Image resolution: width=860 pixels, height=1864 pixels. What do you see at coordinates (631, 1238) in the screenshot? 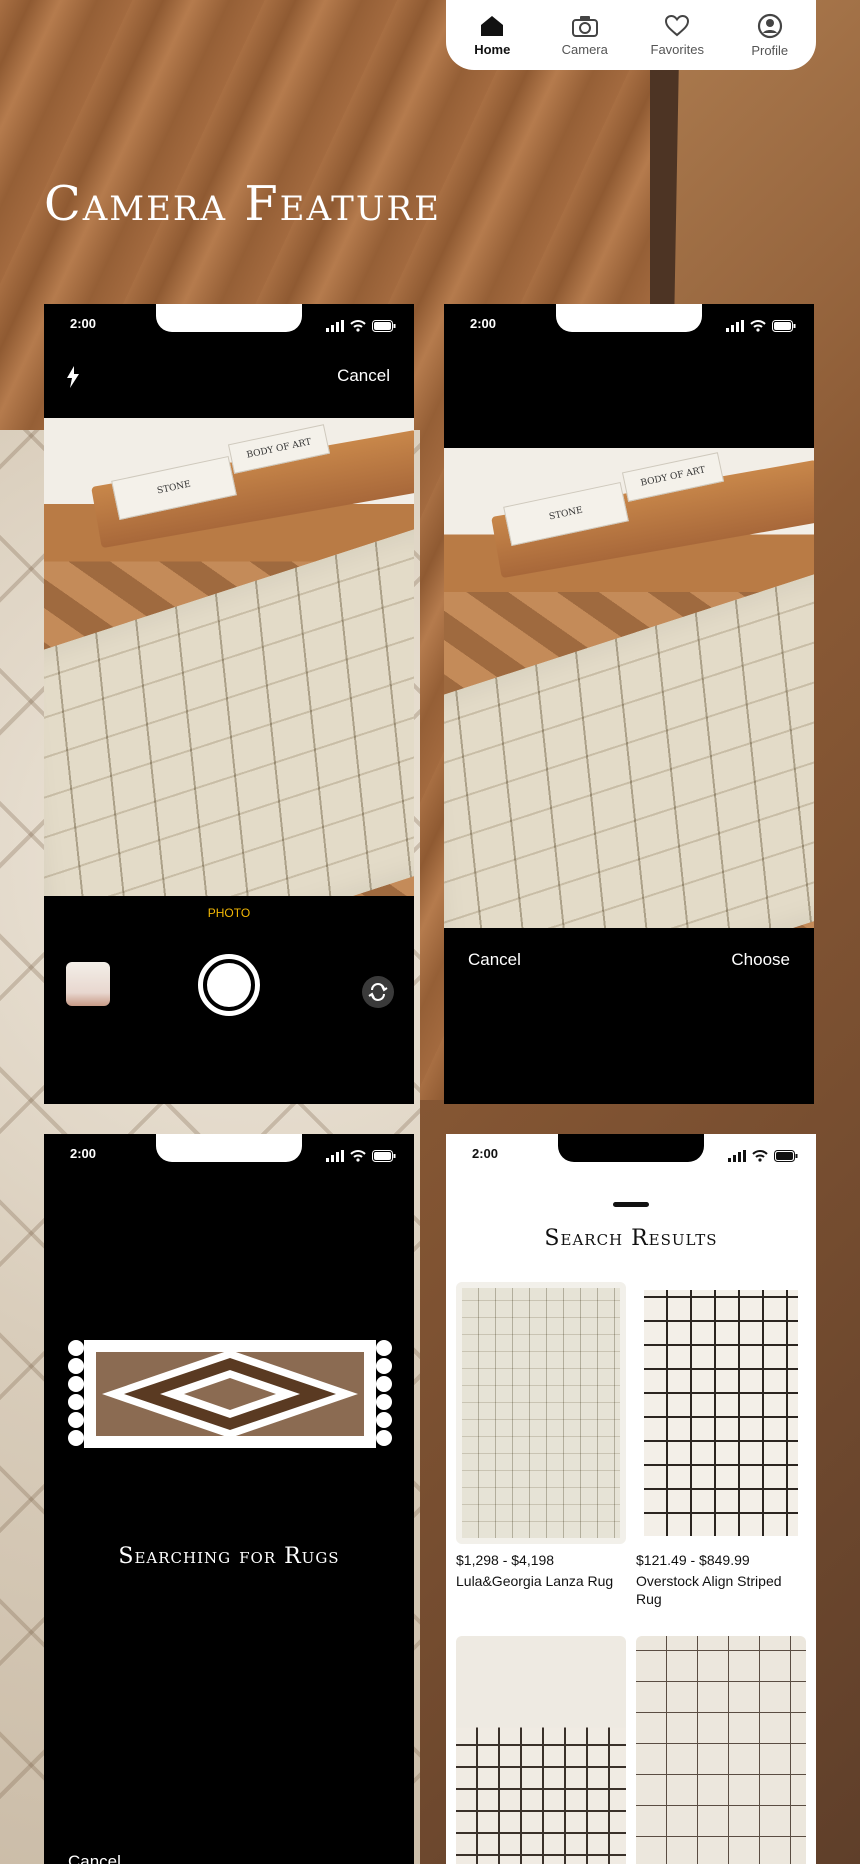
I see `search-results-title: Search Results` at bounding box center [631, 1238].